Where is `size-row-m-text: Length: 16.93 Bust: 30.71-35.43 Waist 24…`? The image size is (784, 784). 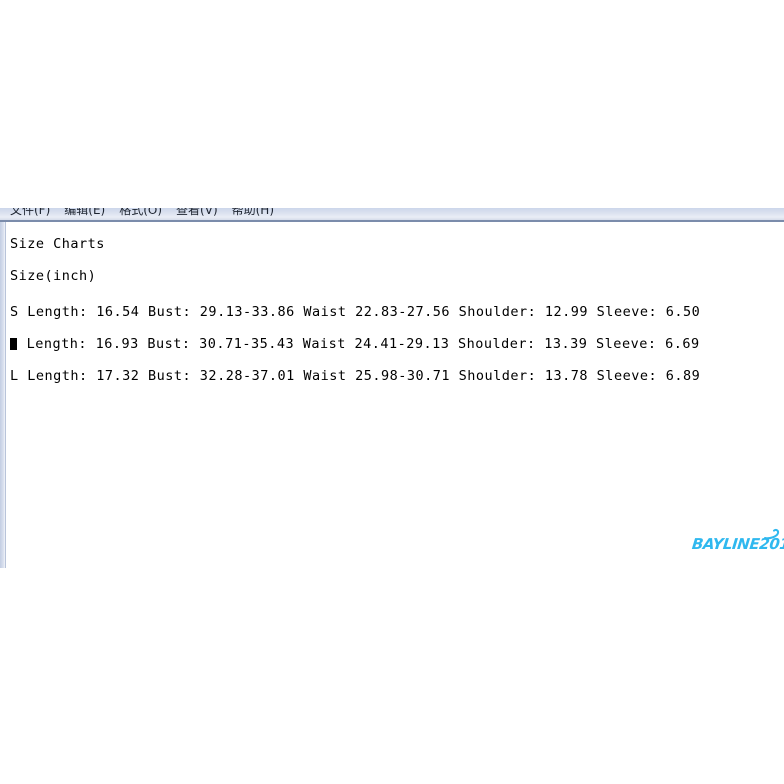 size-row-m-text: Length: 16.93 Bust: 30.71-35.43 Waist 24… is located at coordinates (359, 344).